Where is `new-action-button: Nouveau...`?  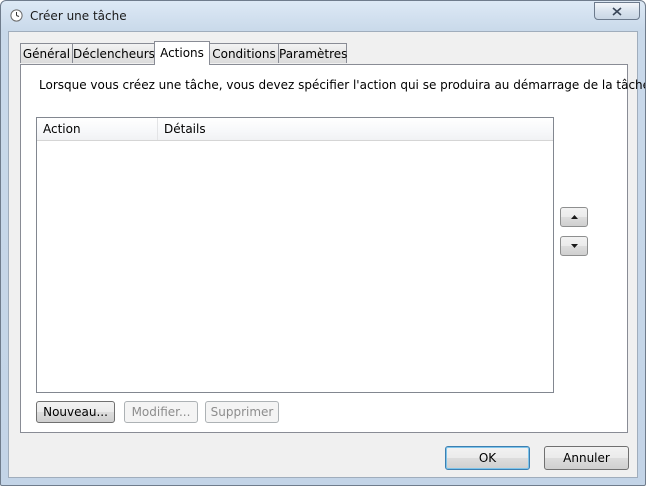 new-action-button: Nouveau... is located at coordinates (75, 412).